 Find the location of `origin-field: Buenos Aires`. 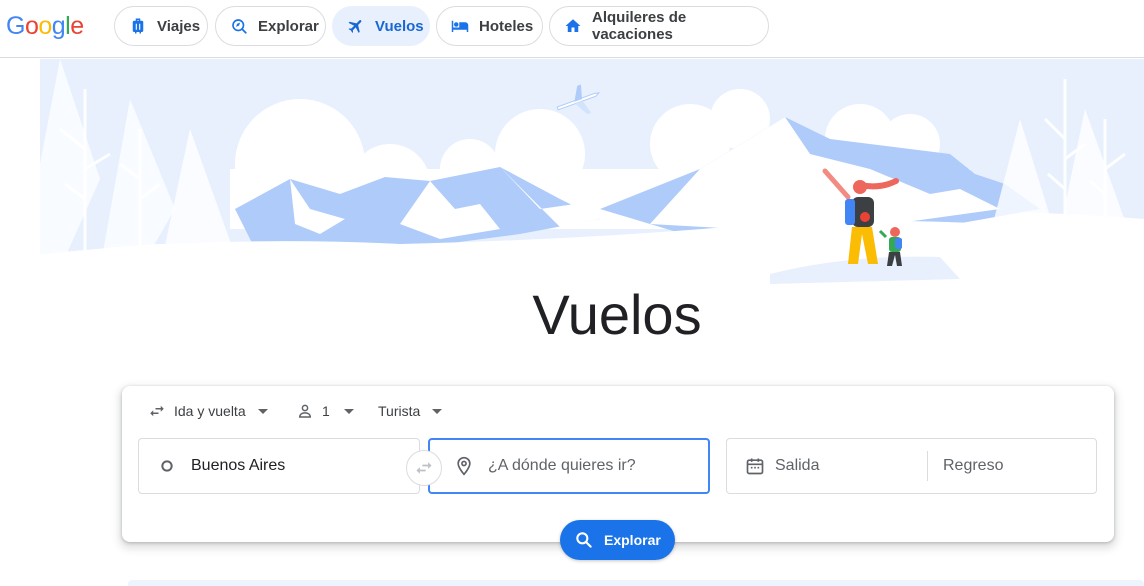

origin-field: Buenos Aires is located at coordinates (279, 466).